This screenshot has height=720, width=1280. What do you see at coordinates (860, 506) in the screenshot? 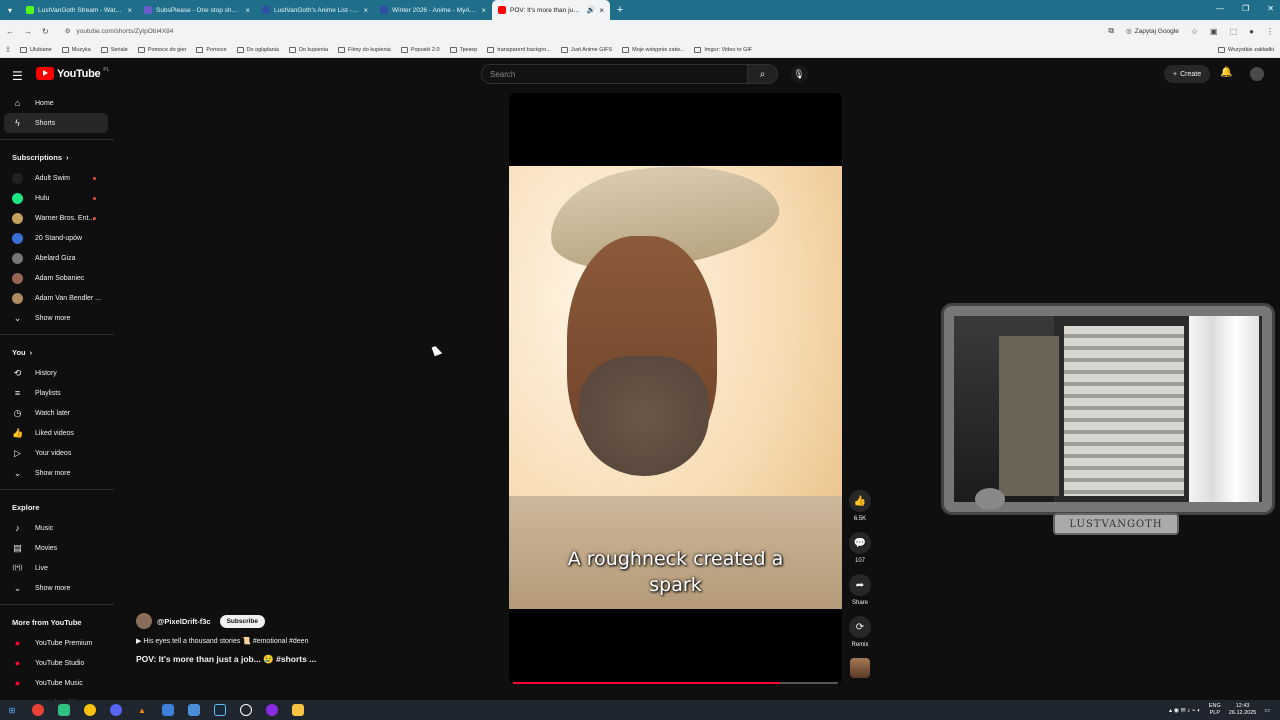
I see `like-action: 👍 6.5K` at bounding box center [860, 506].